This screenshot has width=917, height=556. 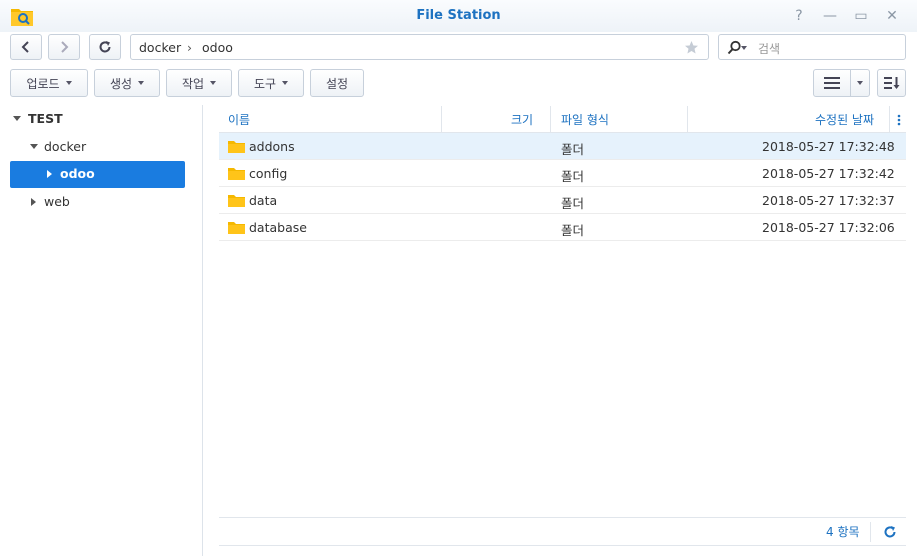 What do you see at coordinates (522, 119) in the screenshot?
I see `column-header-size: 크기` at bounding box center [522, 119].